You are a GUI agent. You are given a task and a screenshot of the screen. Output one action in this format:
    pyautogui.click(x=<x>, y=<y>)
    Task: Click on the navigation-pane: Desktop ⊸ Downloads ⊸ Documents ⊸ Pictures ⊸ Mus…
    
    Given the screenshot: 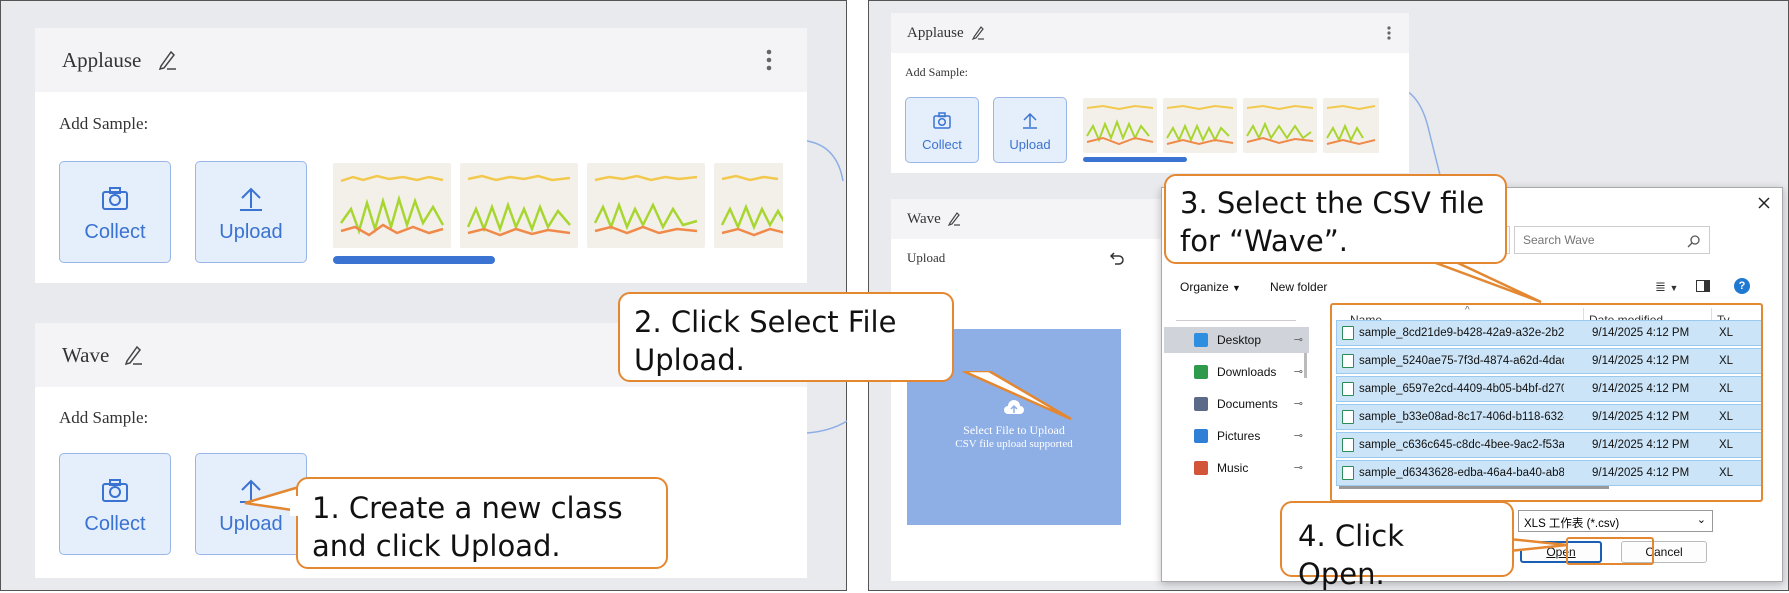 What is the action you would take?
    pyautogui.click(x=1236, y=400)
    